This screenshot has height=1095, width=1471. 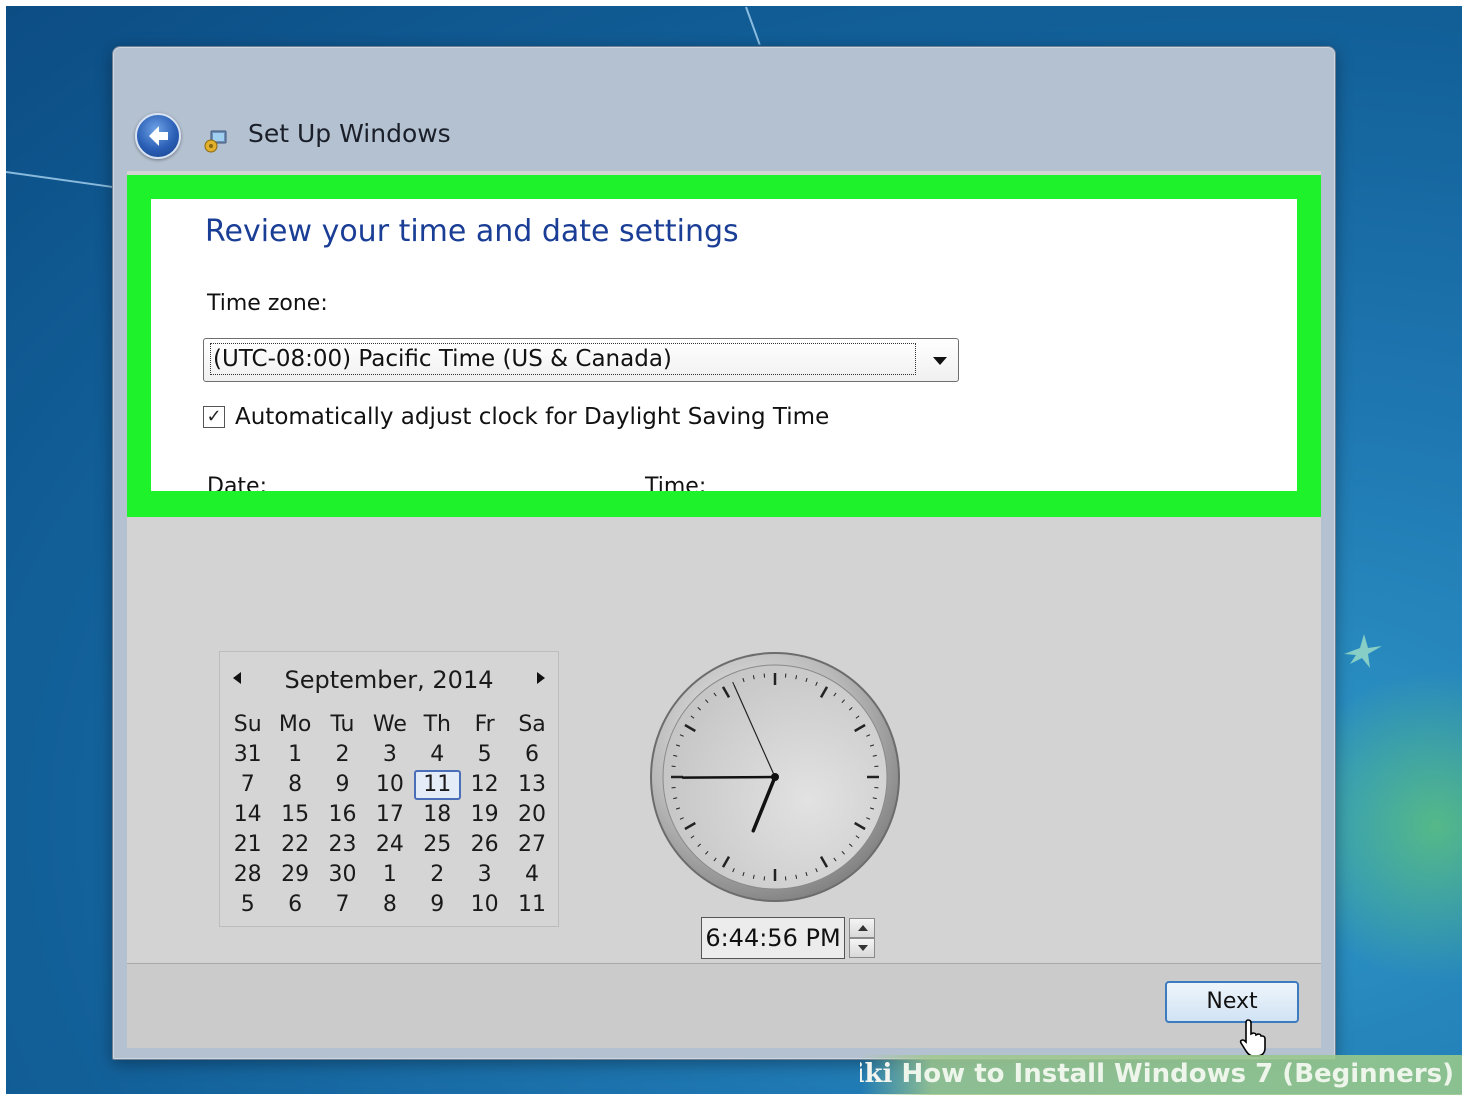 I want to click on time-zone-label: Time zone:, so click(x=267, y=303).